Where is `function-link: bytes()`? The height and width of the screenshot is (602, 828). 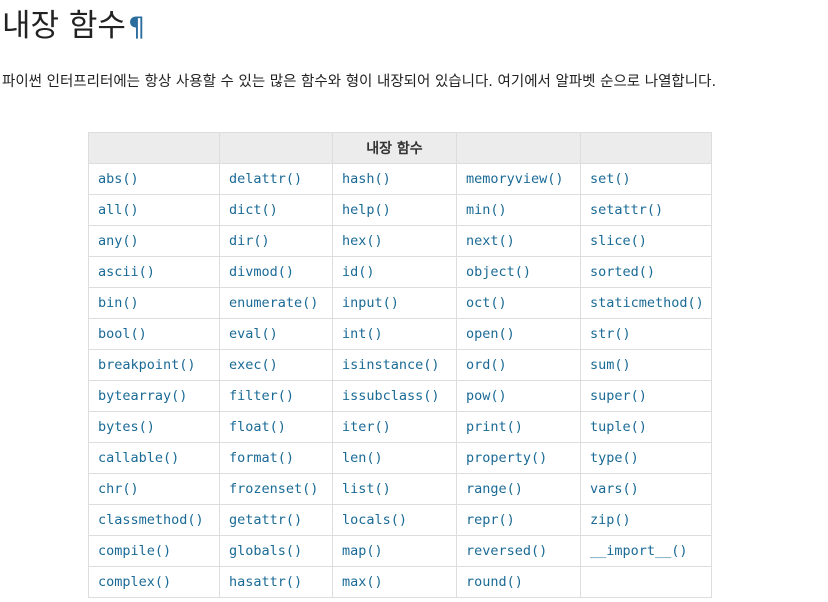 function-link: bytes() is located at coordinates (126, 427).